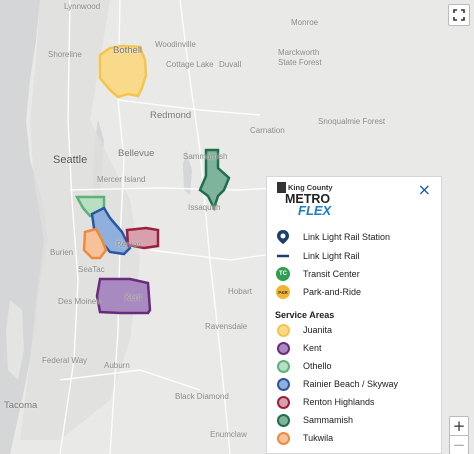  I want to click on place-label: Issaquah, so click(204, 207).